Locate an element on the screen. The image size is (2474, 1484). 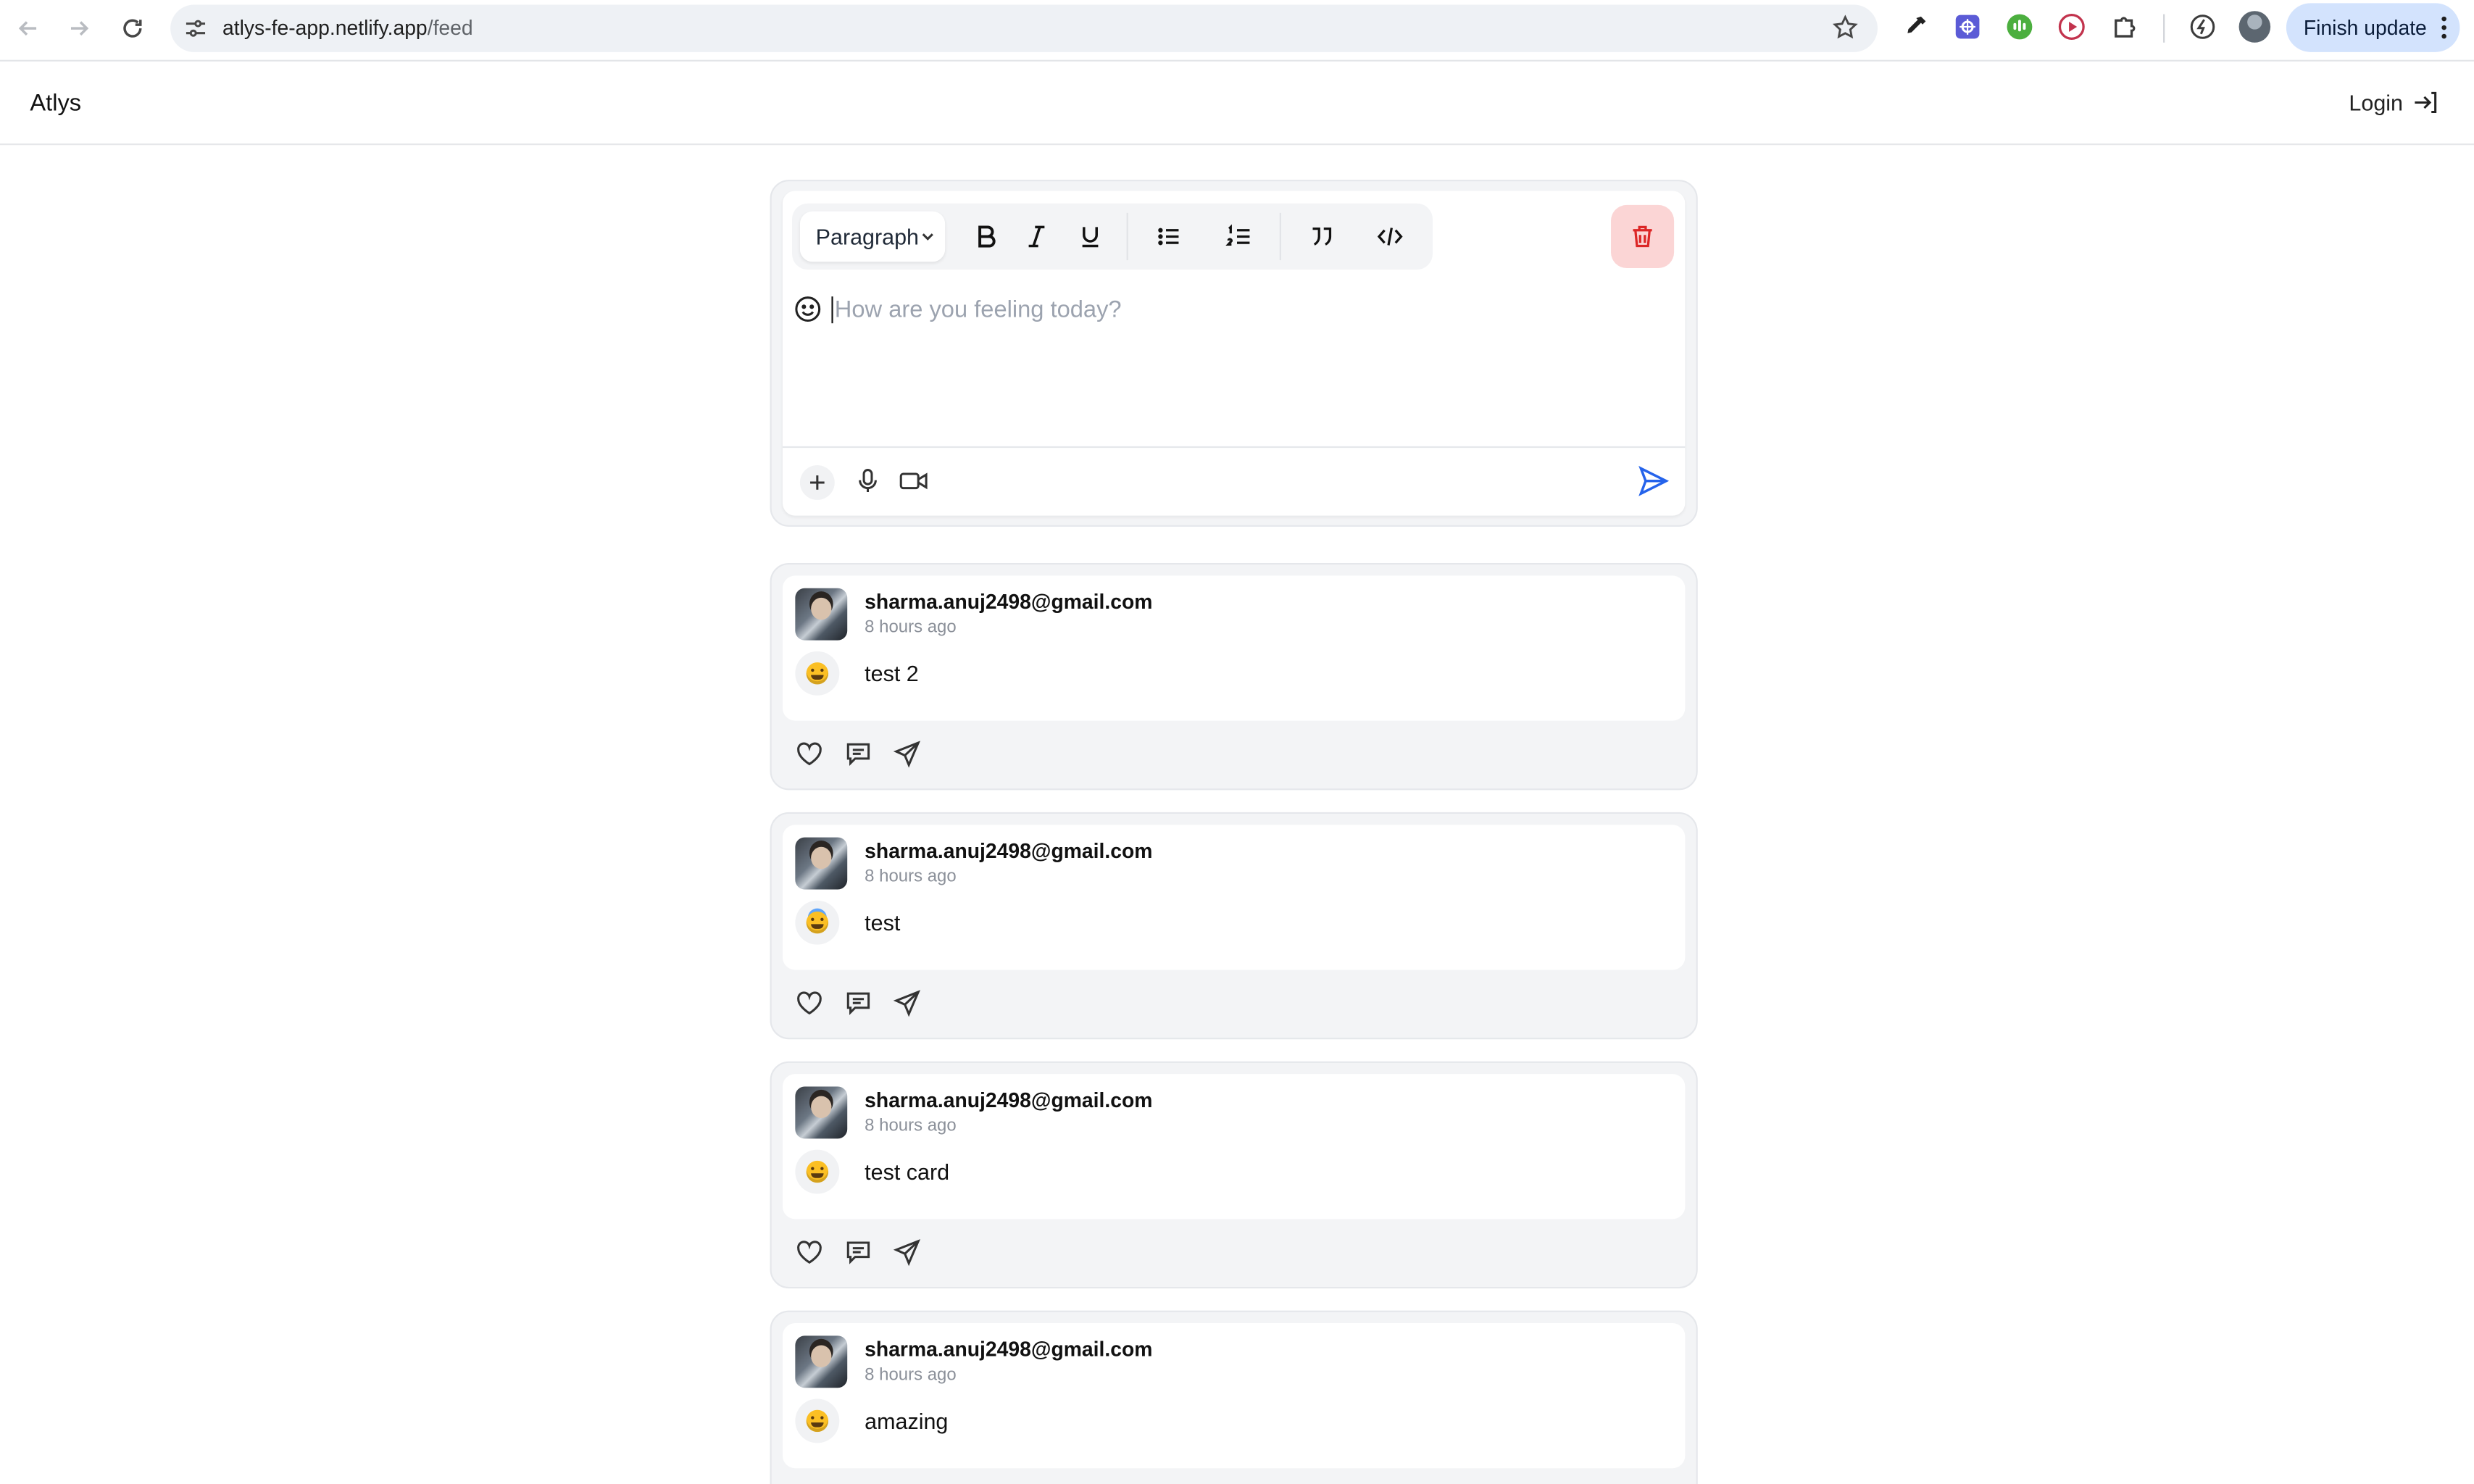
underline-button is located at coordinates (1091, 237).